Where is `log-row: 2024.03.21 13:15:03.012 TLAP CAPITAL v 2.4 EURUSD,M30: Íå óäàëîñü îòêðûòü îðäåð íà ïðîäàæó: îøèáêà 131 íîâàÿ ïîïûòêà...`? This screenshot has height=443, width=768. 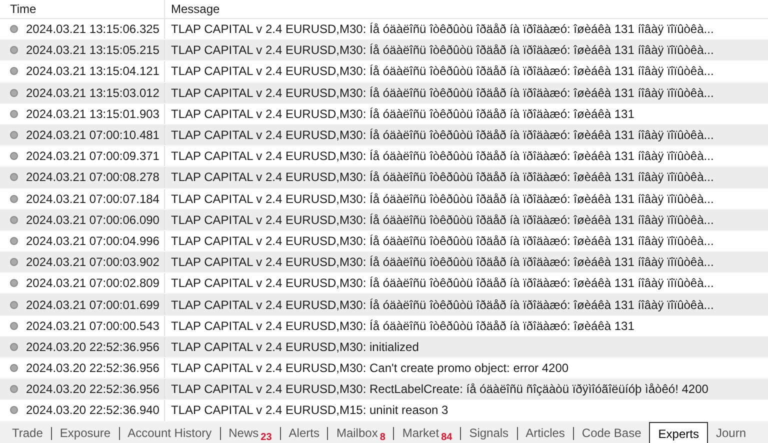 log-row: 2024.03.21 13:15:03.012 TLAP CAPITAL v 2.4 EURUSD,M30: Íå óäàëîñü îòêðûòü îðäåð íà ïðîäàæó: îøèáêà 131 íîâàÿ ïîïûòêà... is located at coordinates (384, 93).